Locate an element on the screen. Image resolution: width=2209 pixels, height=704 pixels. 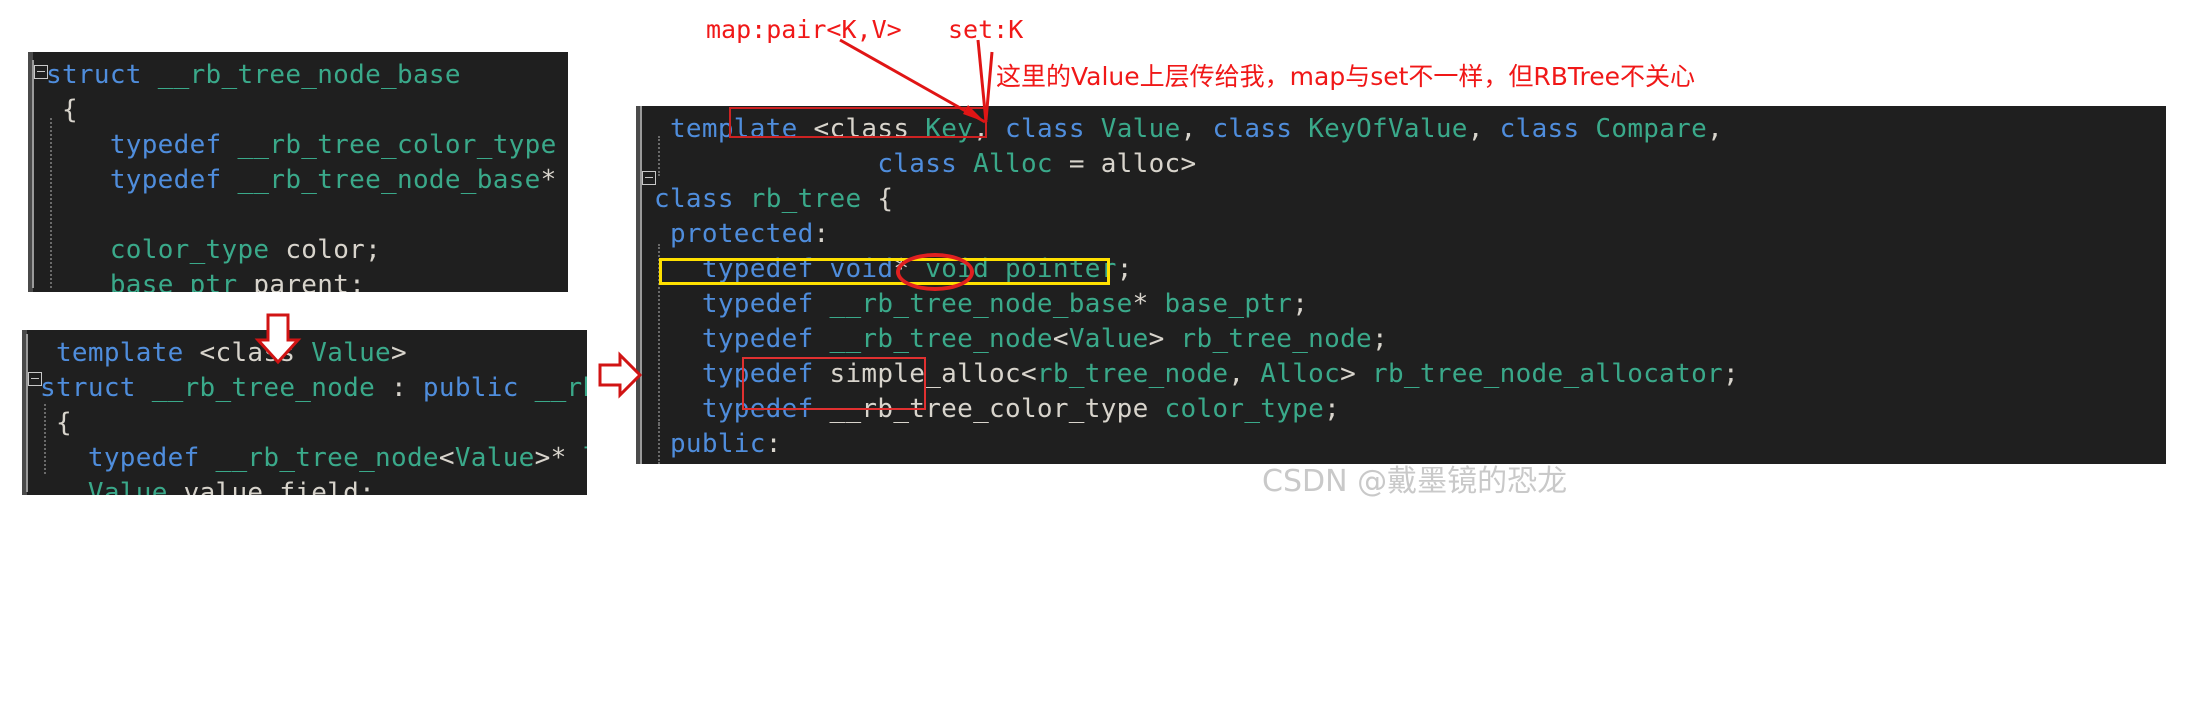
code-line: template <class Value> is located at coordinates (313, 353).